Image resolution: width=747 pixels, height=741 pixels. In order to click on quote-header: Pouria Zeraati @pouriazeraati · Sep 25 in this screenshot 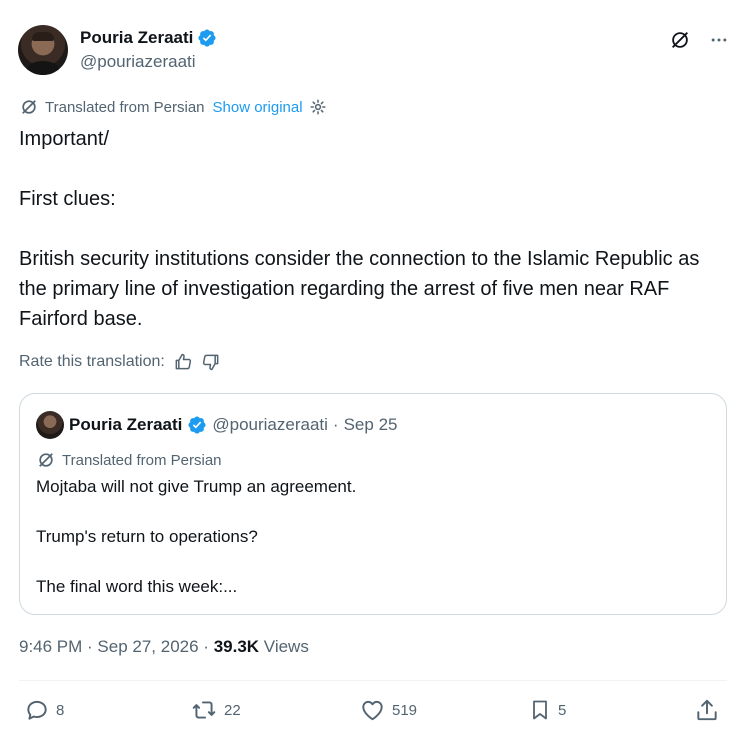, I will do `click(216, 425)`.